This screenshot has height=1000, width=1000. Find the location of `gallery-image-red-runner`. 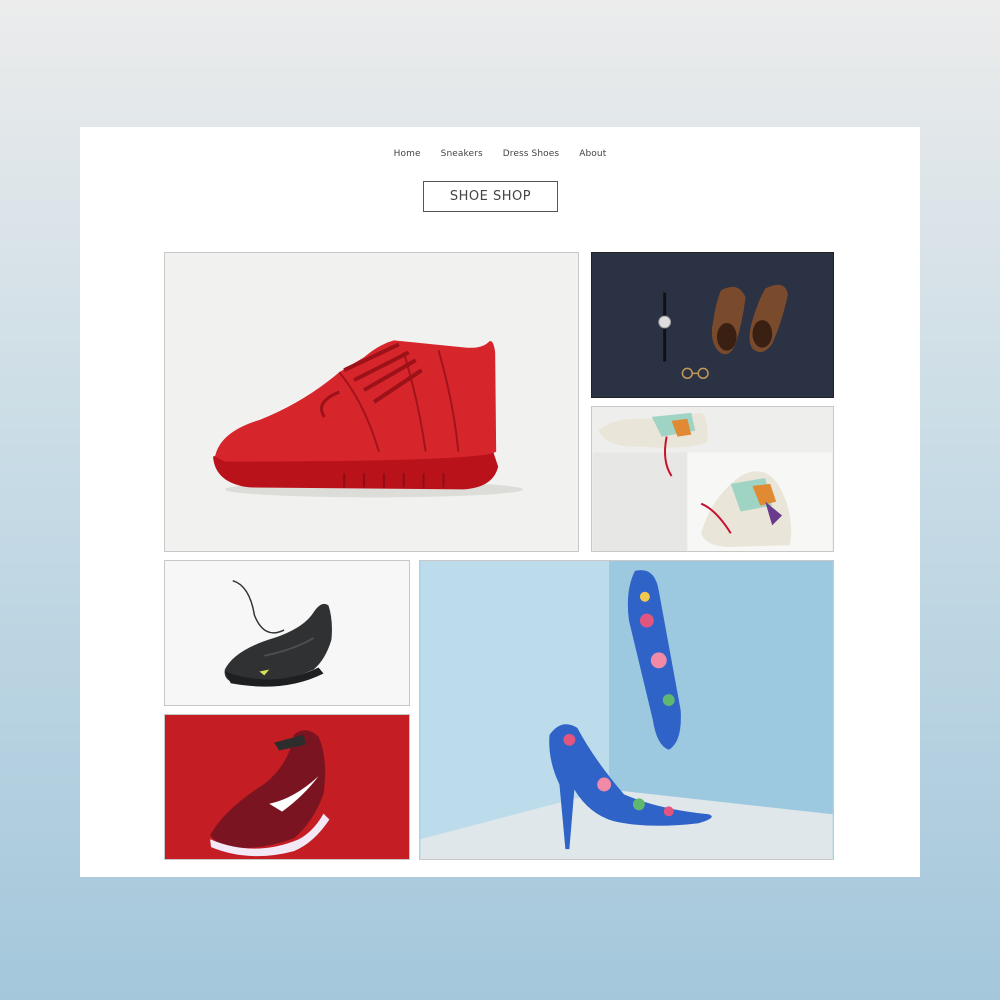

gallery-image-red-runner is located at coordinates (287, 787).